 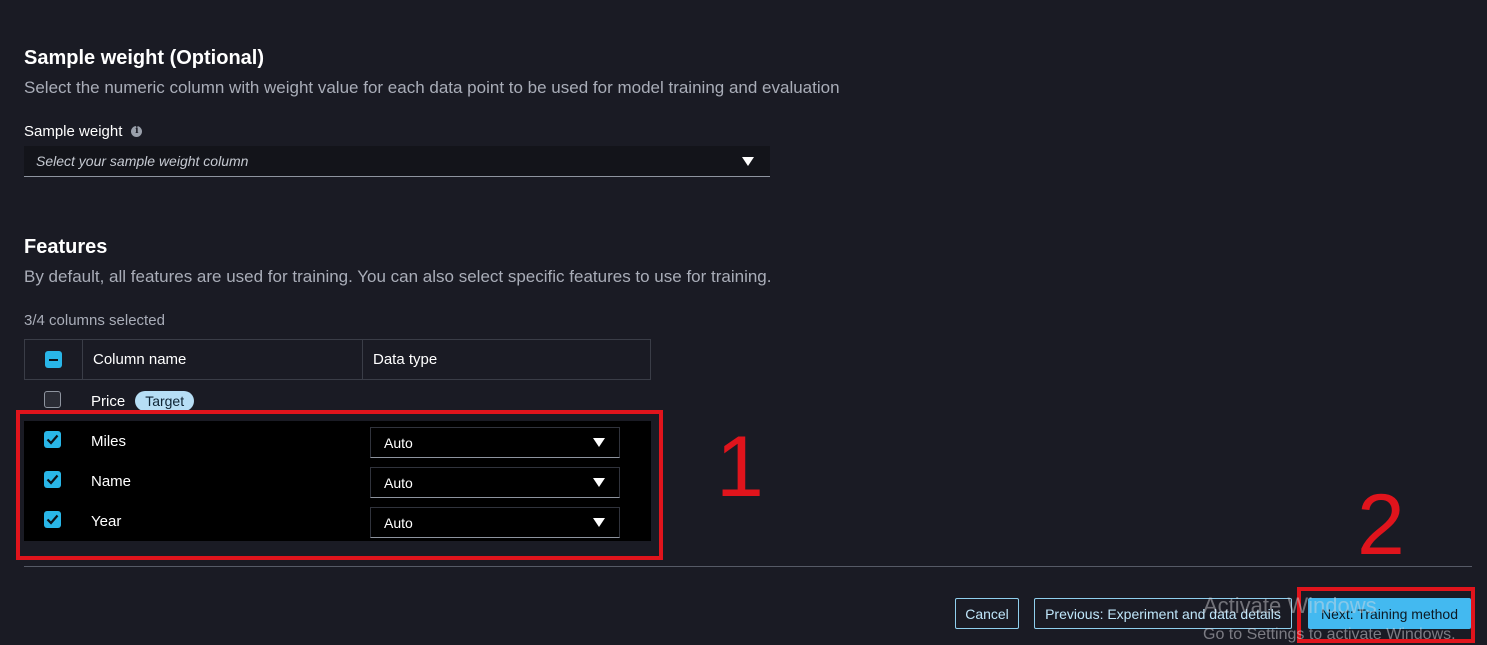 What do you see at coordinates (142, 161) in the screenshot?
I see `sample-weight-placeholder: Select your sample weight column` at bounding box center [142, 161].